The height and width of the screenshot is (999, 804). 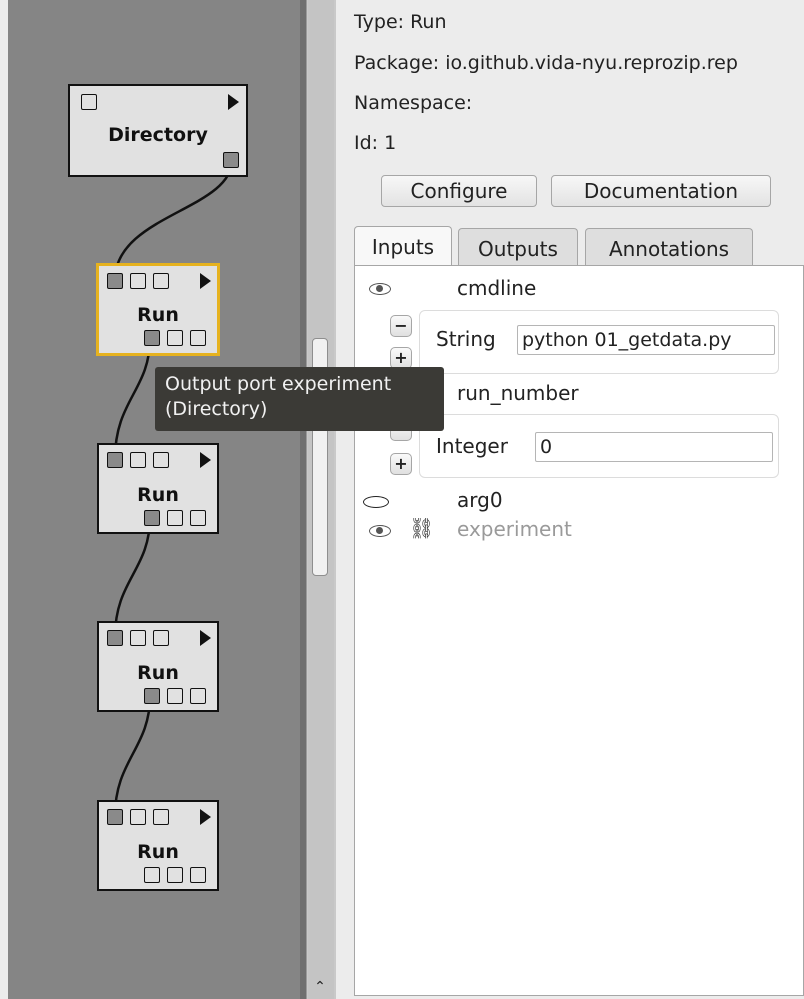 I want to click on input-port, so click(x=89, y=102).